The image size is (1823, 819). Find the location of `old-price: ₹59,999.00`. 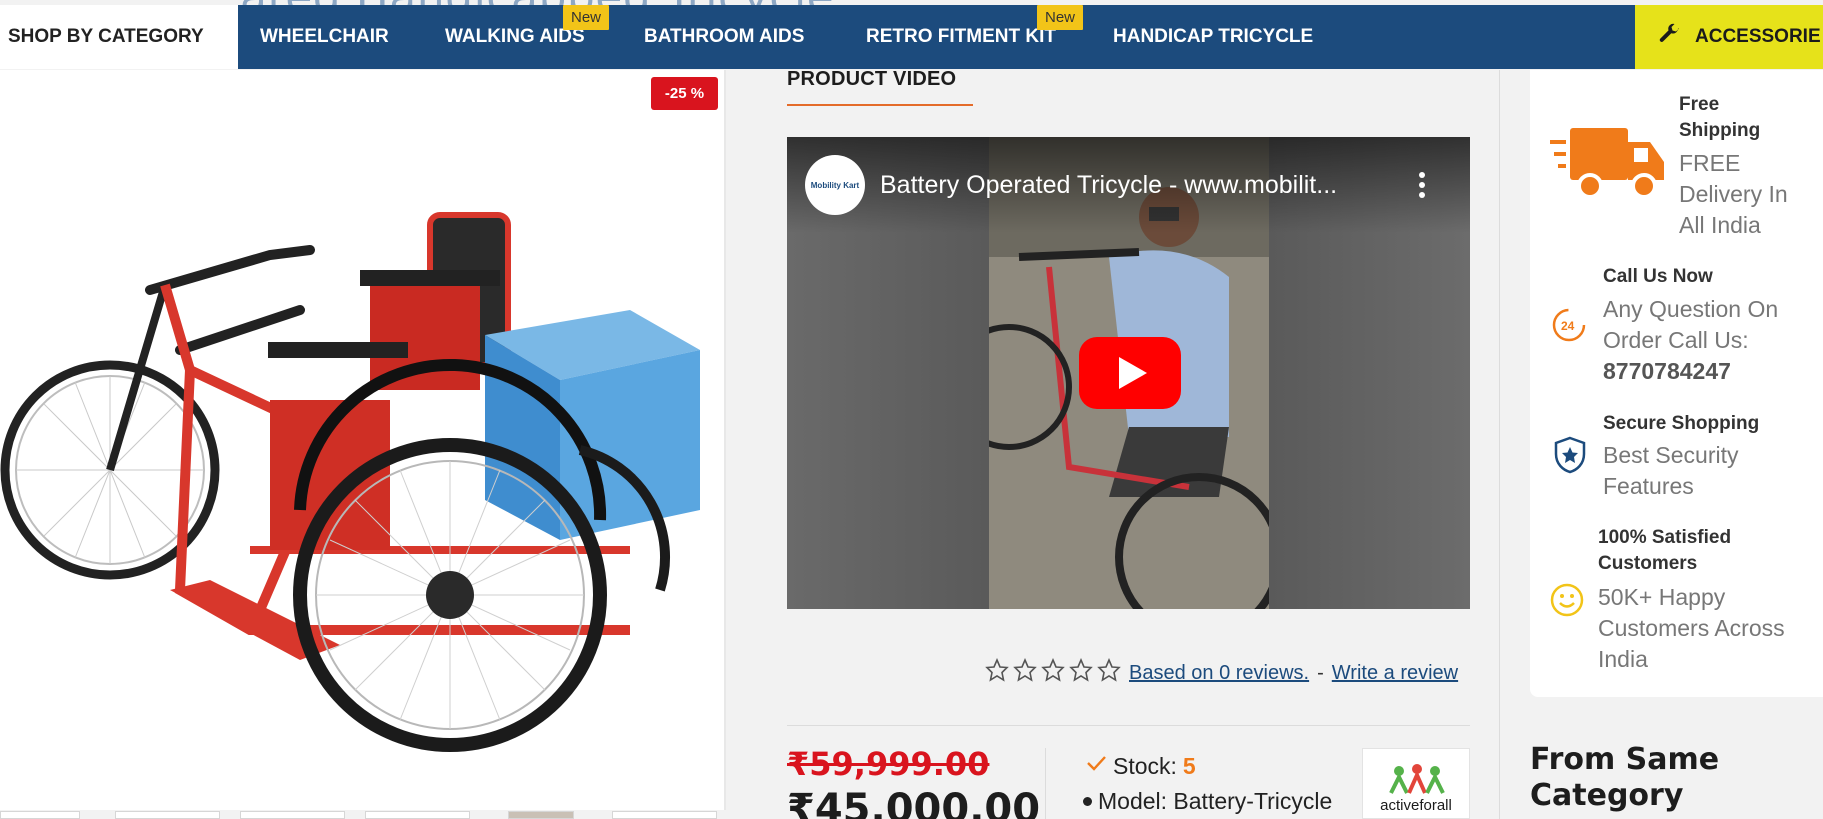

old-price: ₹59,999.00 is located at coordinates (888, 764).